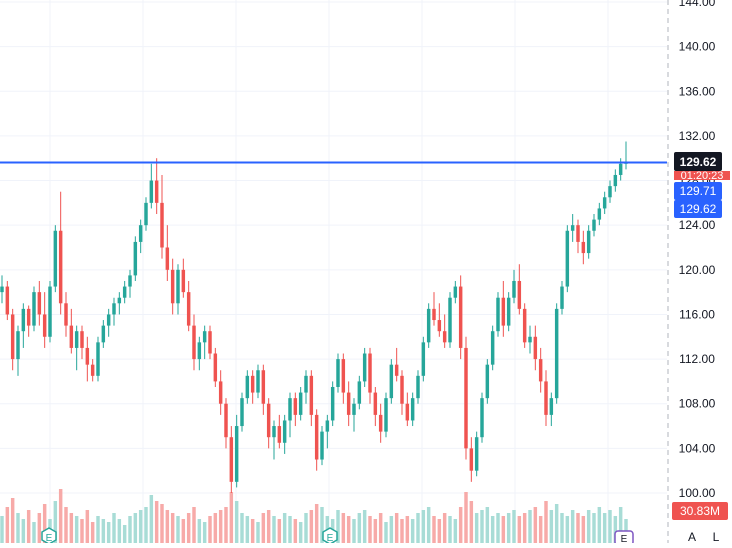 This screenshot has width=732, height=548. I want to click on tick-label: 120.00, so click(697, 270).